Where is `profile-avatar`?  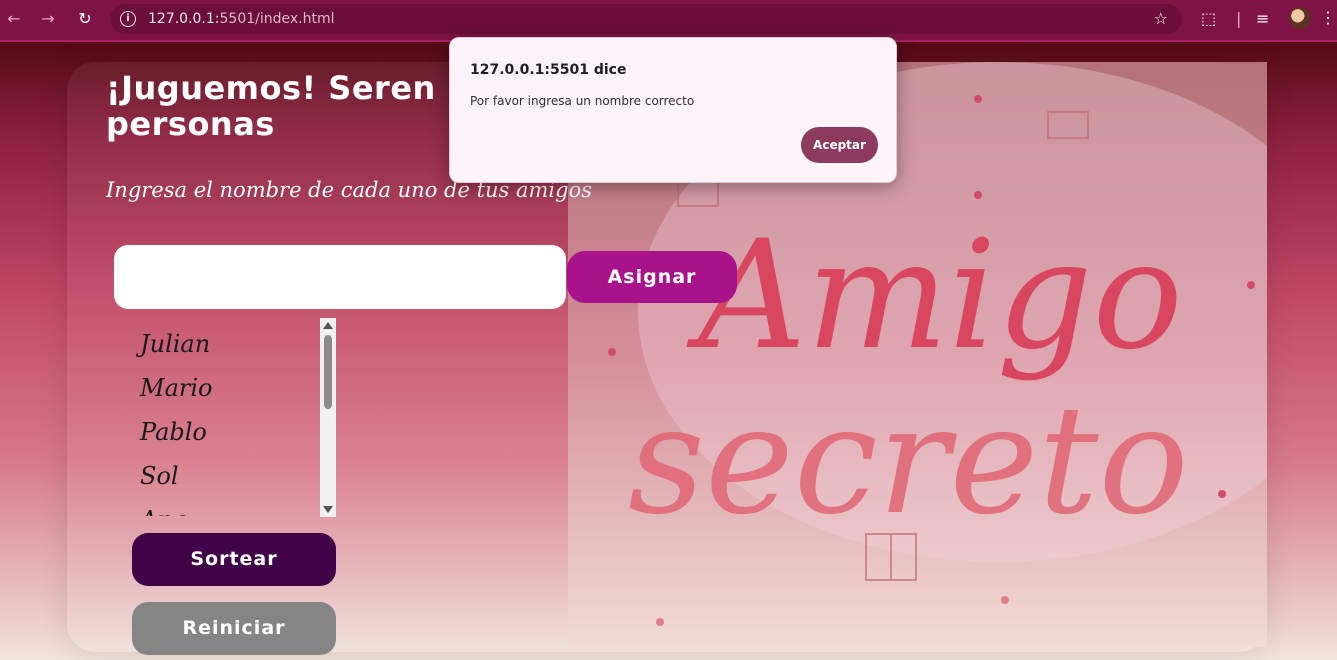 profile-avatar is located at coordinates (1300, 18).